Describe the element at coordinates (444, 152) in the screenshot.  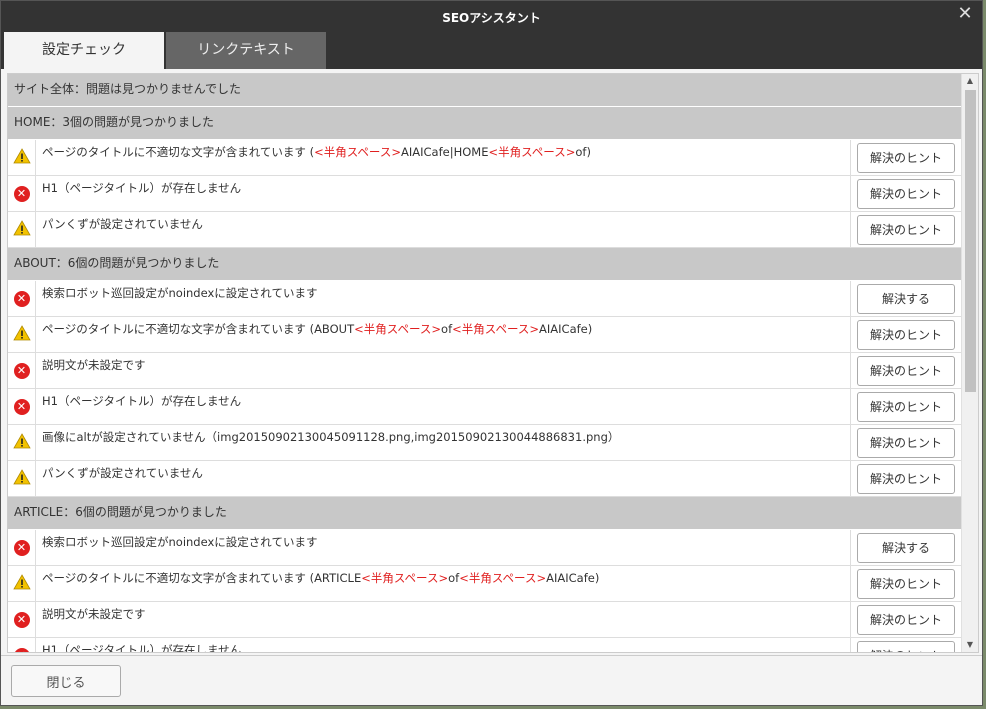
I see `message-text: AIAICafe|HOME` at that location.